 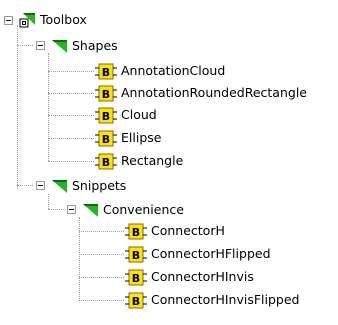 I want to click on tree-node-label: Toolbox, so click(x=63, y=19).